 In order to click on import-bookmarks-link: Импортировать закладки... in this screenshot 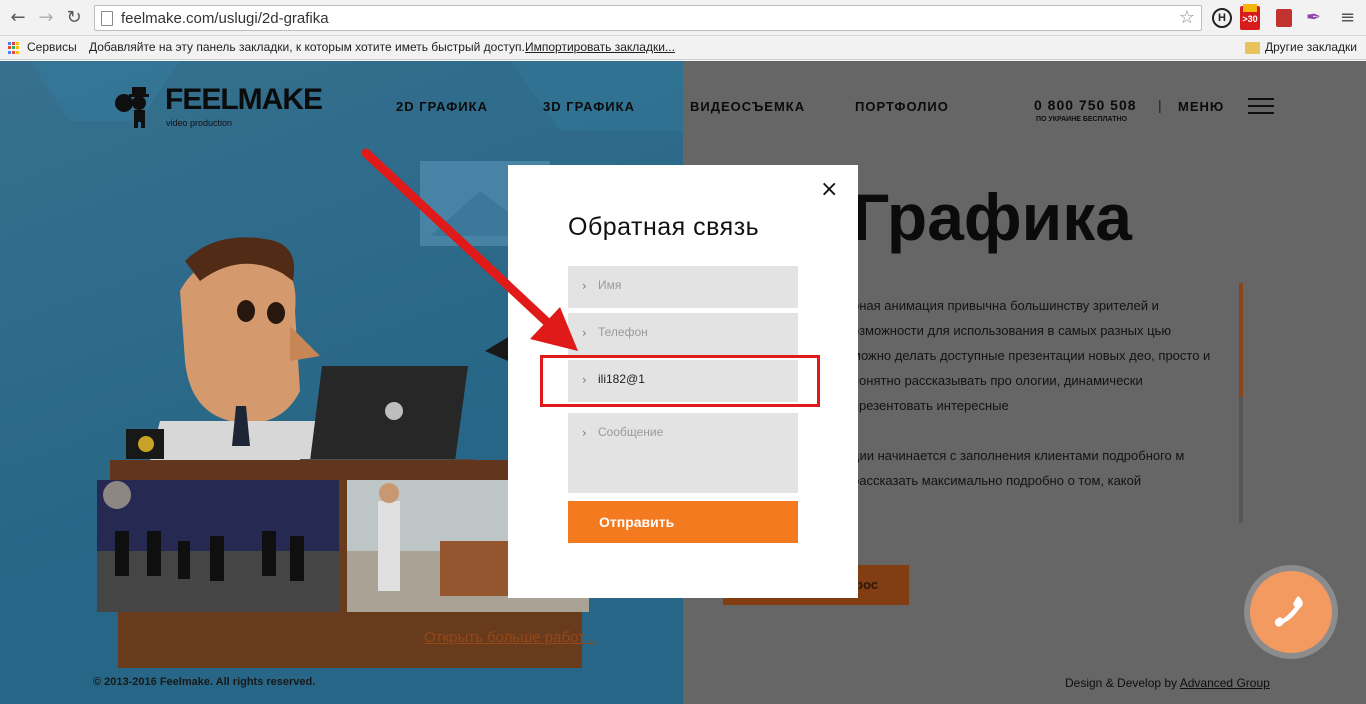, I will do `click(600, 47)`.